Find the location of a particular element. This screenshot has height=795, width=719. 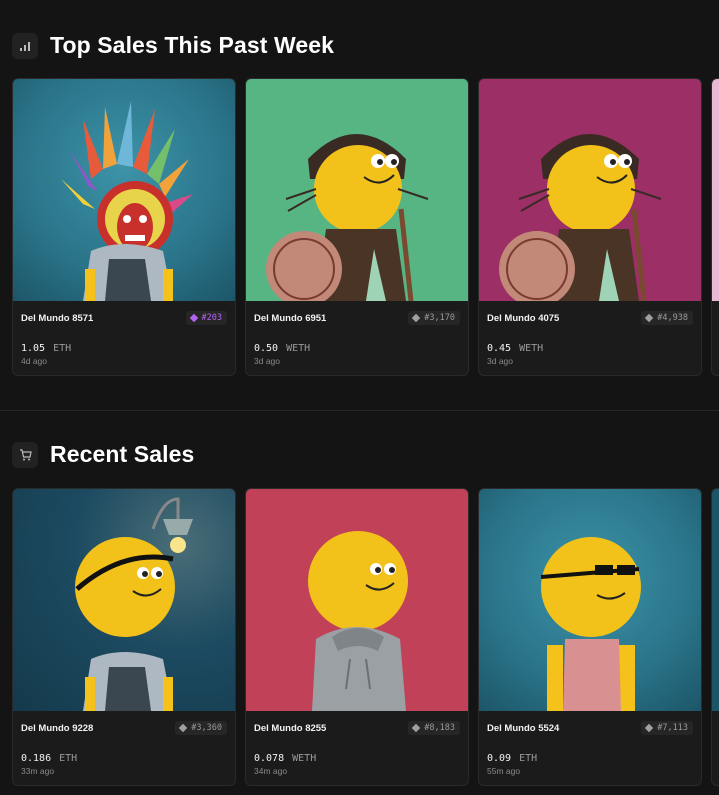

card-body: Del Mundo 5524 #7,113 0.09 ETH 55m ago is located at coordinates (590, 743).